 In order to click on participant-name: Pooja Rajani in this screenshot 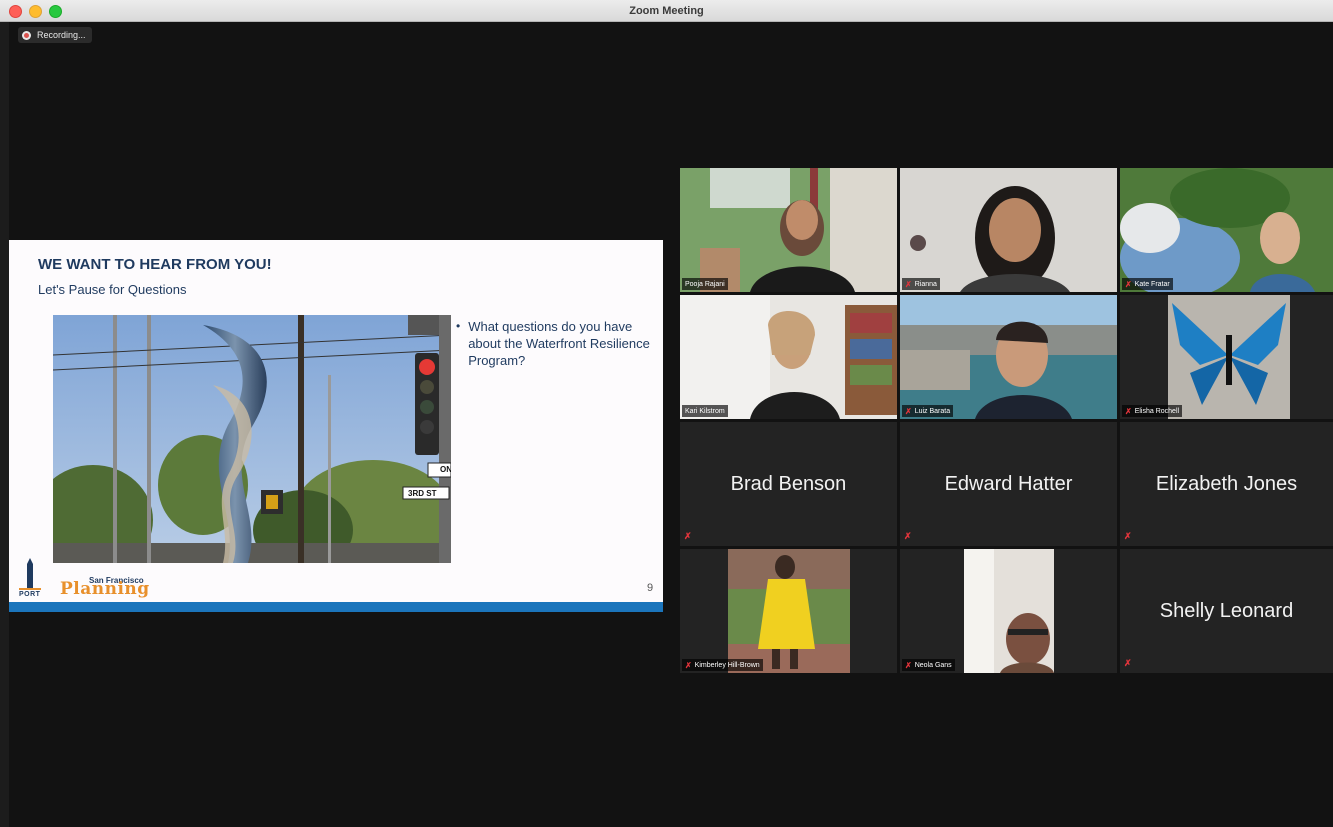, I will do `click(705, 284)`.